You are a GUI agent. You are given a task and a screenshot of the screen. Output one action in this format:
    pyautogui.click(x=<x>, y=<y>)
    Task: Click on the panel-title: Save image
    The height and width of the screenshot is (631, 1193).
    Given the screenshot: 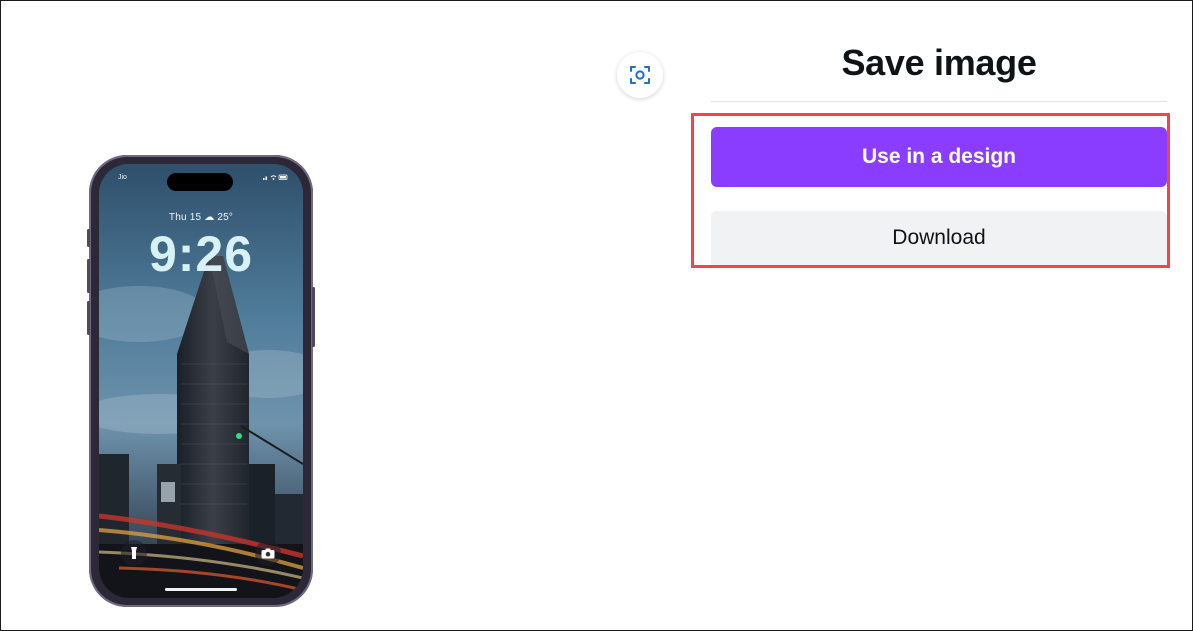 What is the action you would take?
    pyautogui.click(x=939, y=62)
    